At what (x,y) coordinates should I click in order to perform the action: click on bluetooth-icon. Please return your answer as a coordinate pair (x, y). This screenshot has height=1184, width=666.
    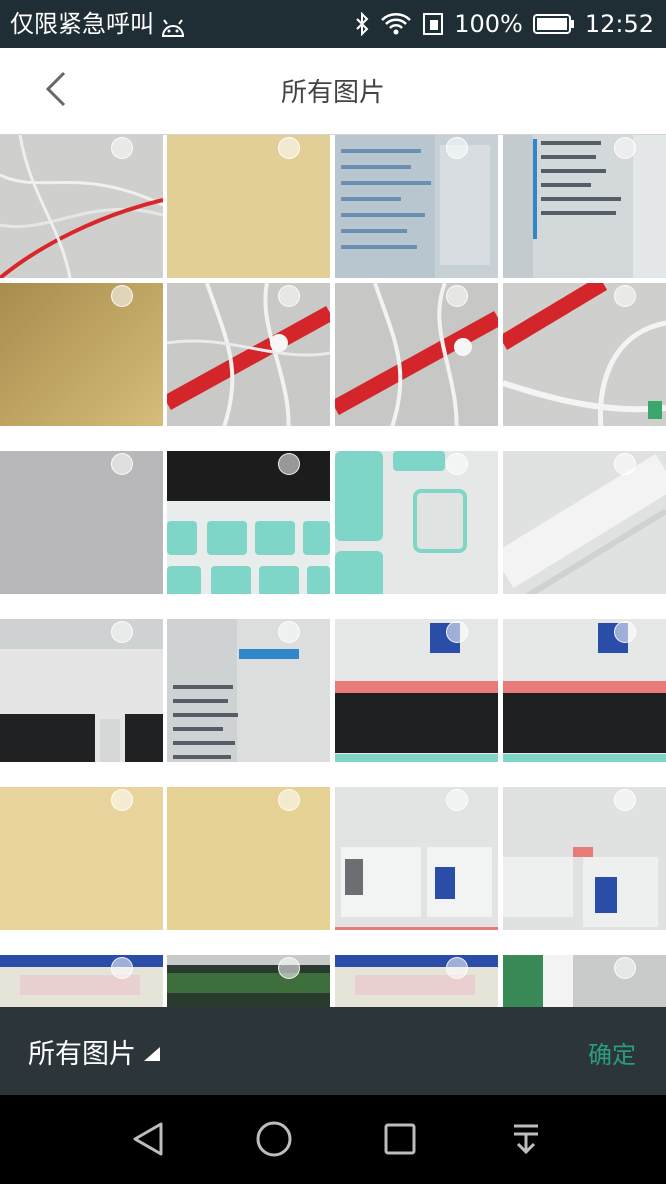
    Looking at the image, I should click on (362, 24).